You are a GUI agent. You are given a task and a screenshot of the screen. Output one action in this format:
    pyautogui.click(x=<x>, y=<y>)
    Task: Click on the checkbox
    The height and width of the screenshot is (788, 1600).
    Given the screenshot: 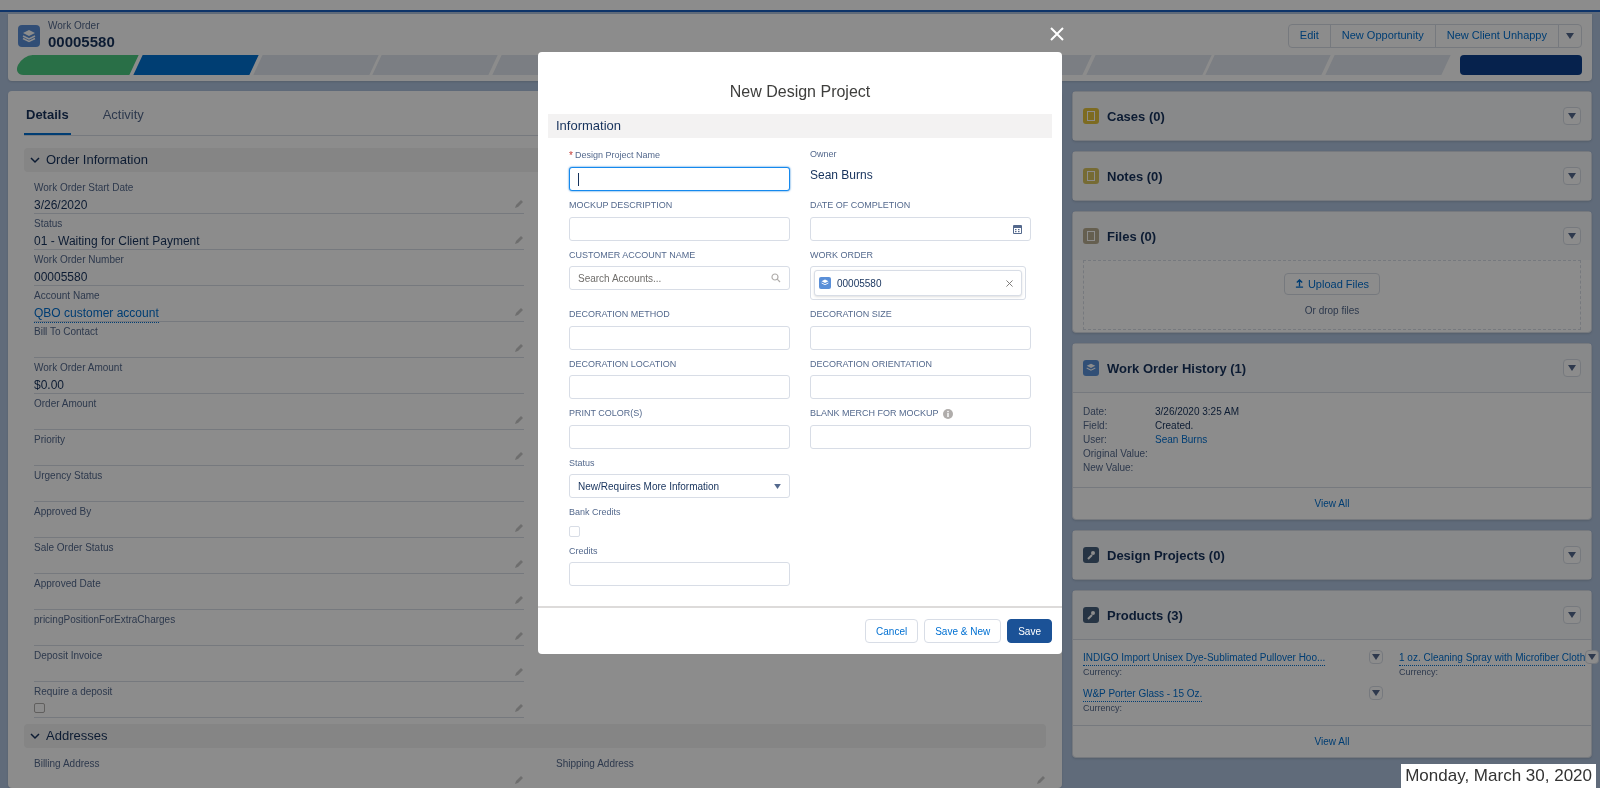 What is the action you would take?
    pyautogui.click(x=574, y=531)
    